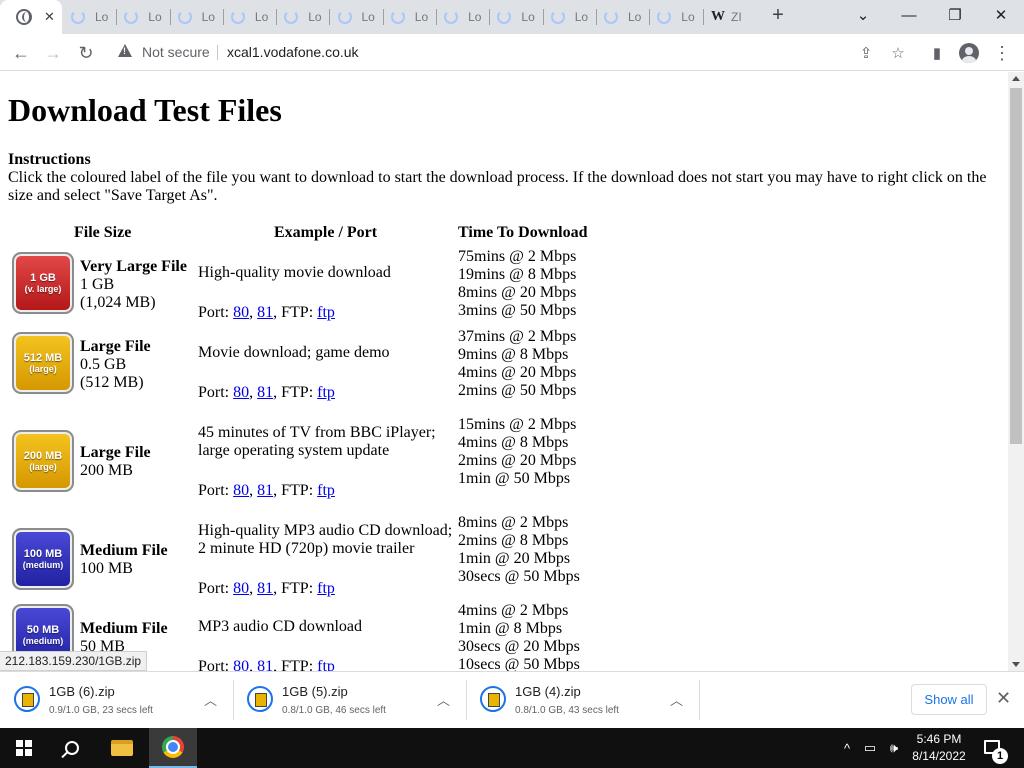 Image resolution: width=1024 pixels, height=768 pixels. Describe the element at coordinates (86, 53) in the screenshot. I see `reload-button: ↻` at that location.